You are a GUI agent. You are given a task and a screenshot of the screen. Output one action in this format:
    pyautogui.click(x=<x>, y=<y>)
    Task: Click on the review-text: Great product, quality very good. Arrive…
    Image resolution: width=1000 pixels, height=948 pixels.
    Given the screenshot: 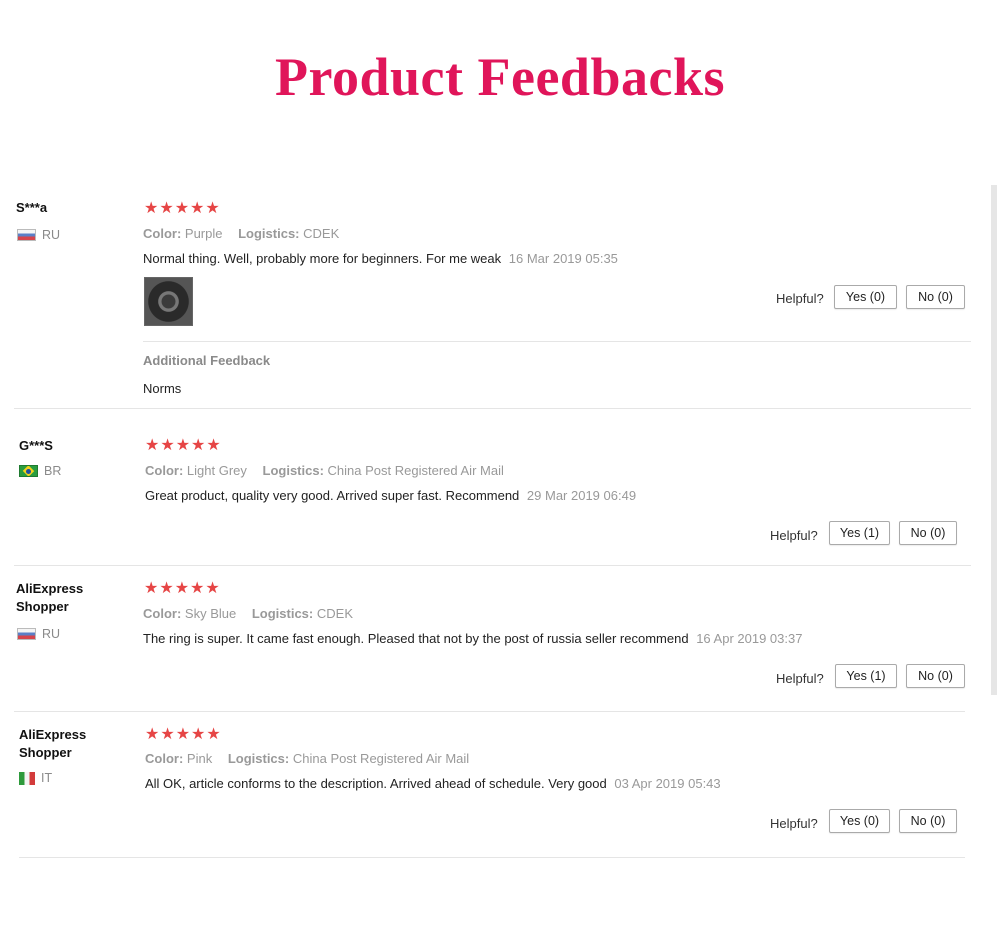 What is the action you would take?
    pyautogui.click(x=332, y=495)
    